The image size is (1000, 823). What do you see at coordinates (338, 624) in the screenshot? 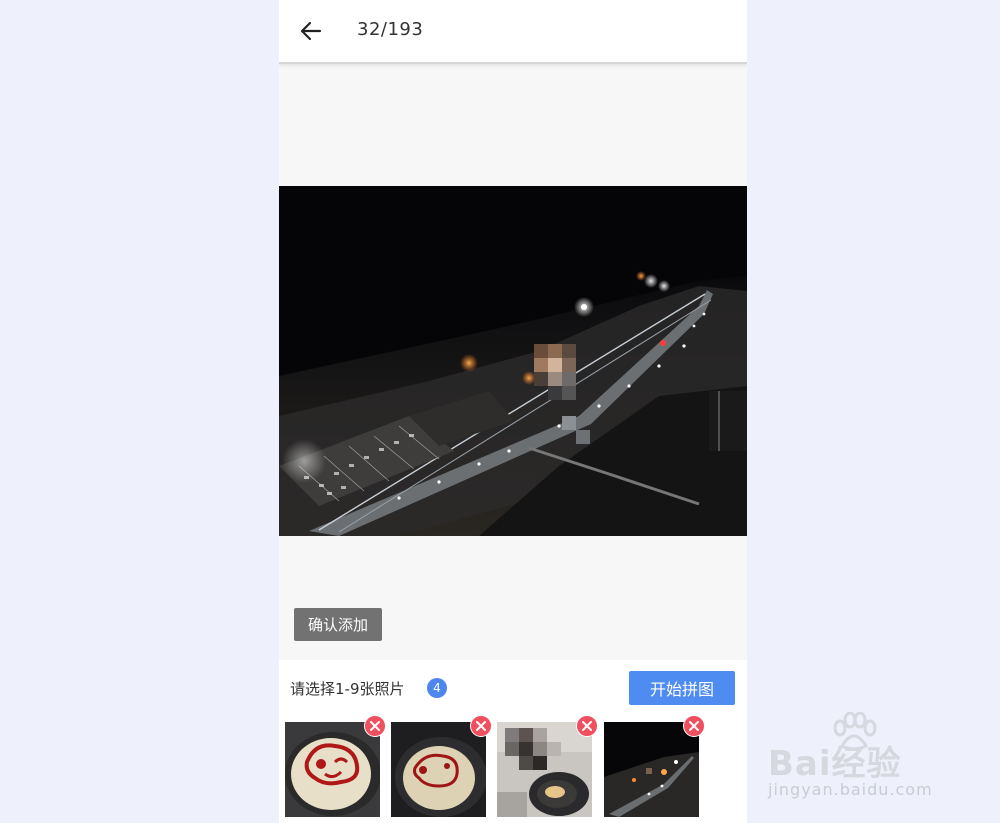
I see `confirm-add-button: 确认添加` at bounding box center [338, 624].